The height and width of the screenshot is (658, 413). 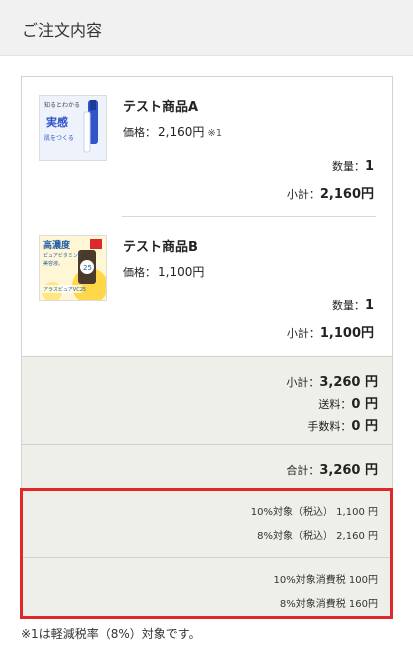 I want to click on total-label: 合計：, so click(x=303, y=470).